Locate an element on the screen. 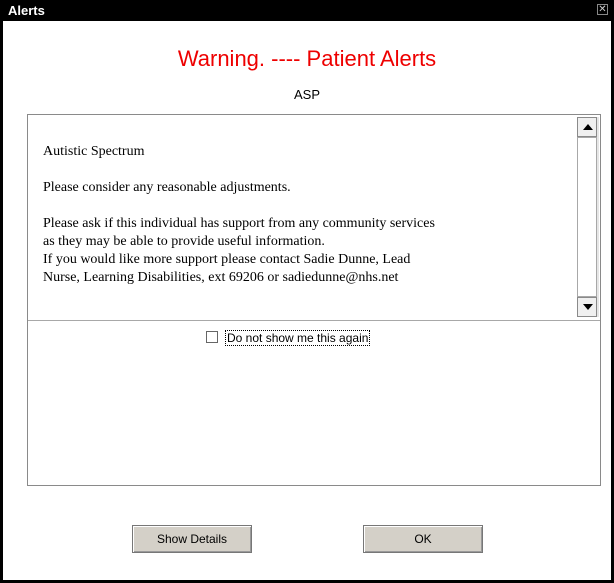  scroll-thumb is located at coordinates (587, 217).